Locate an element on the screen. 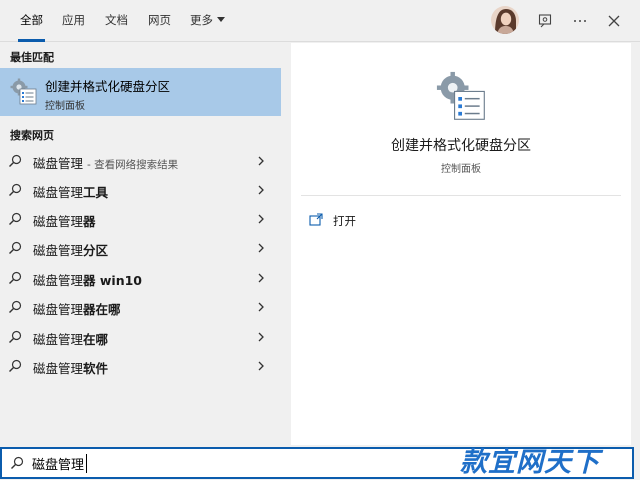 The width and height of the screenshot is (640, 480). web-result-label: 磁盘管理分区 is located at coordinates (70, 249).